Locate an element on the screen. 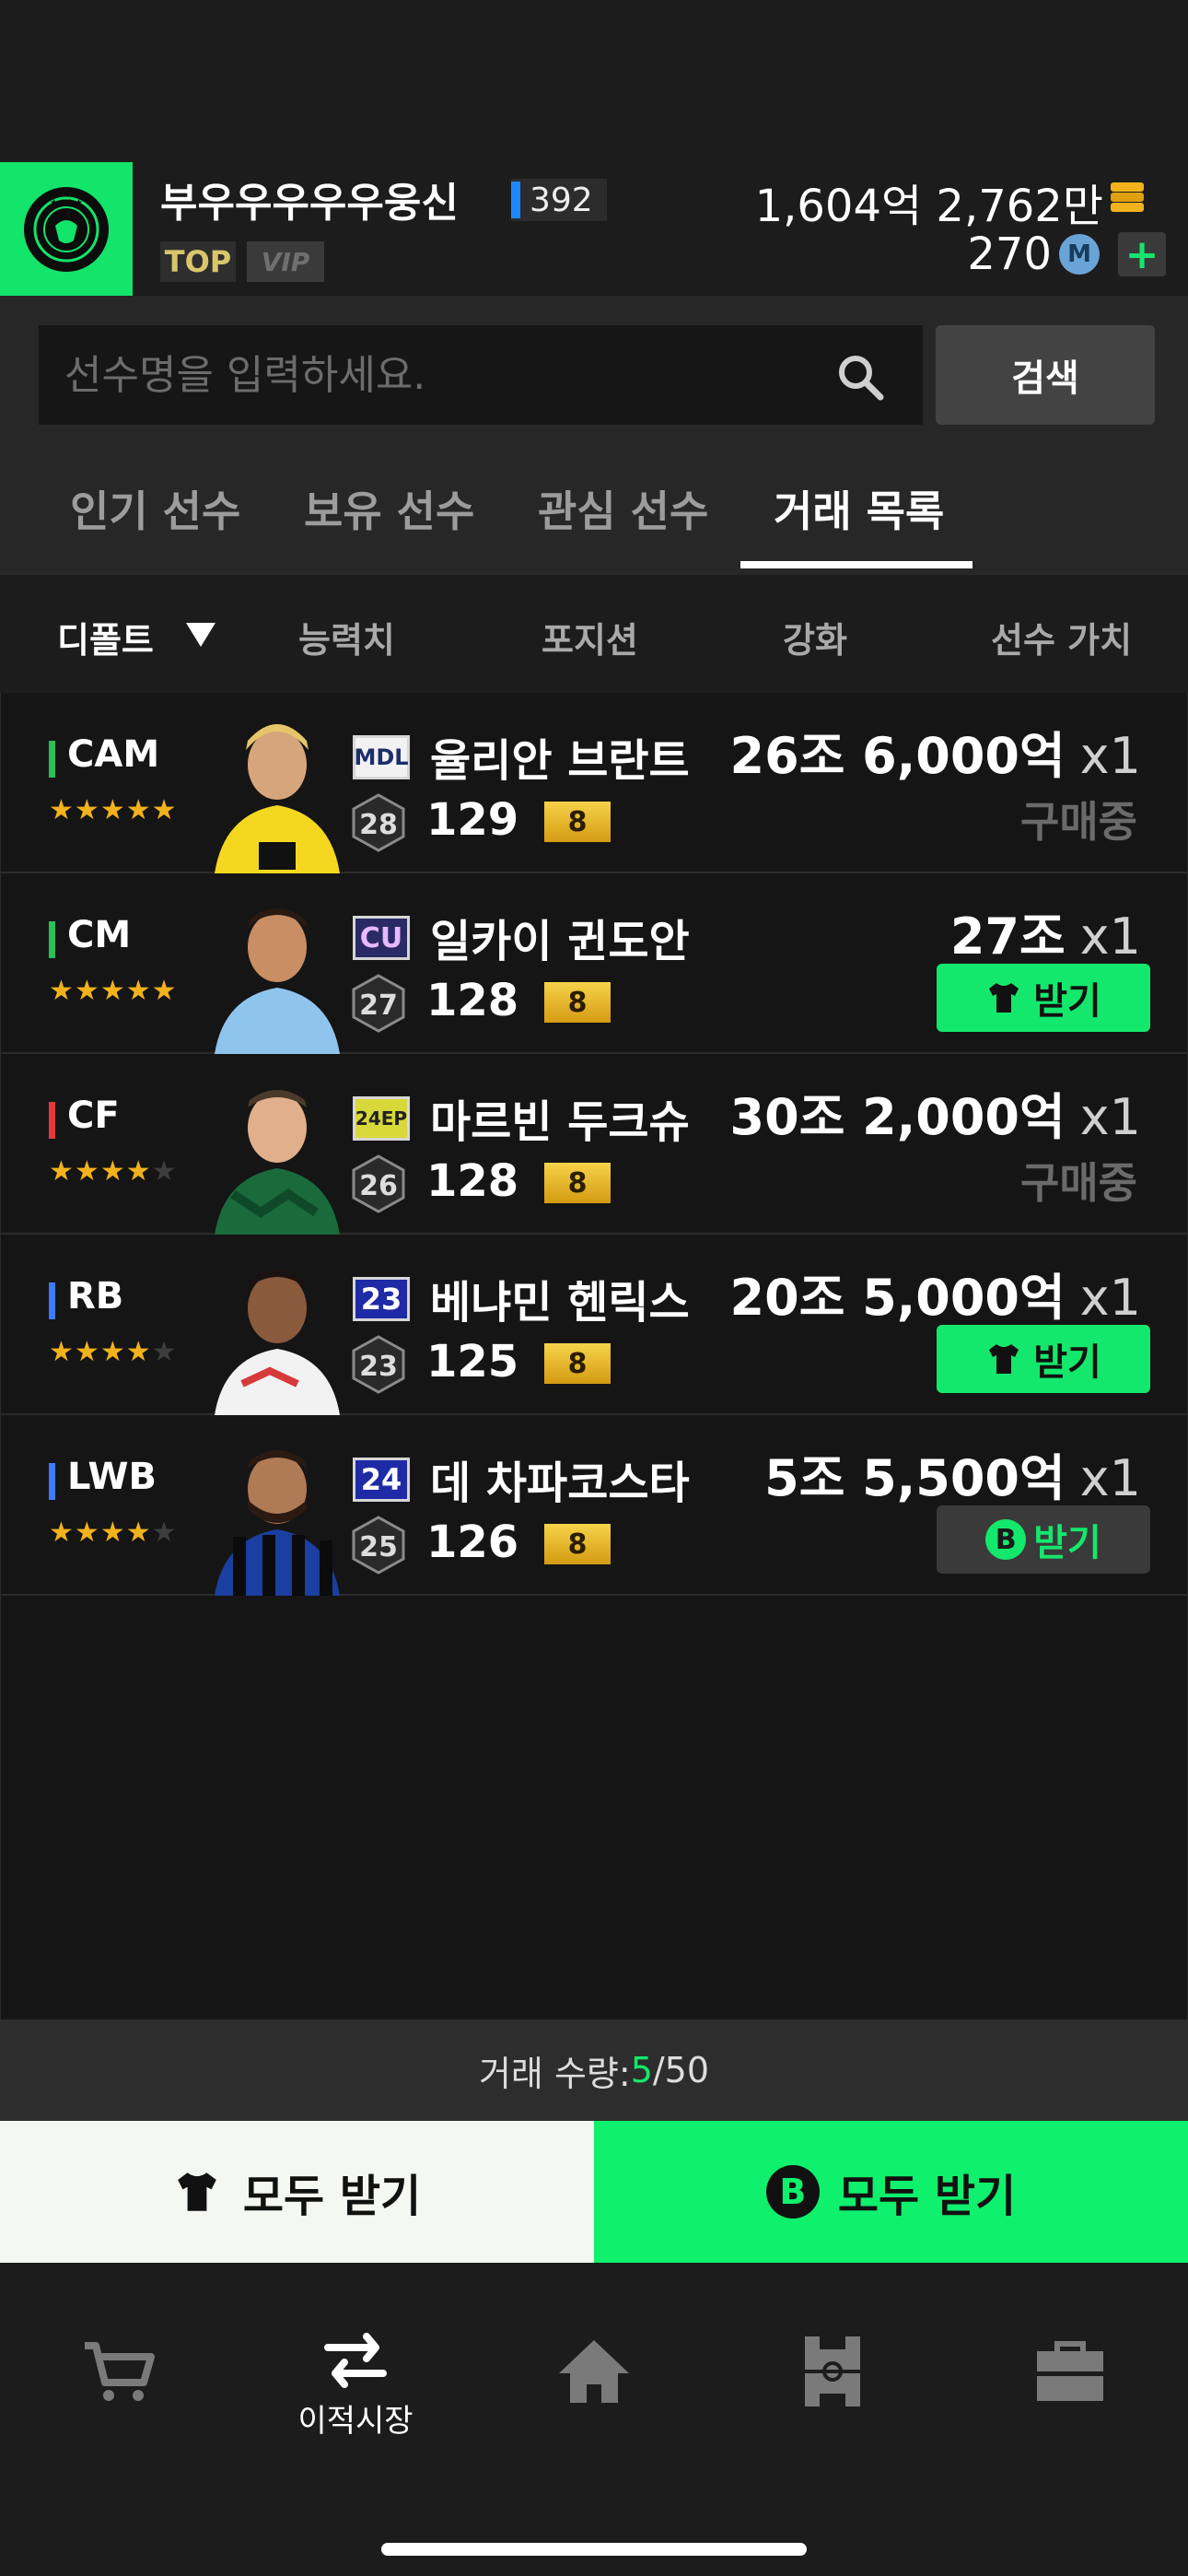 The height and width of the screenshot is (2576, 1188). receive-all-b-button: B 모두 받기 is located at coordinates (891, 2192).